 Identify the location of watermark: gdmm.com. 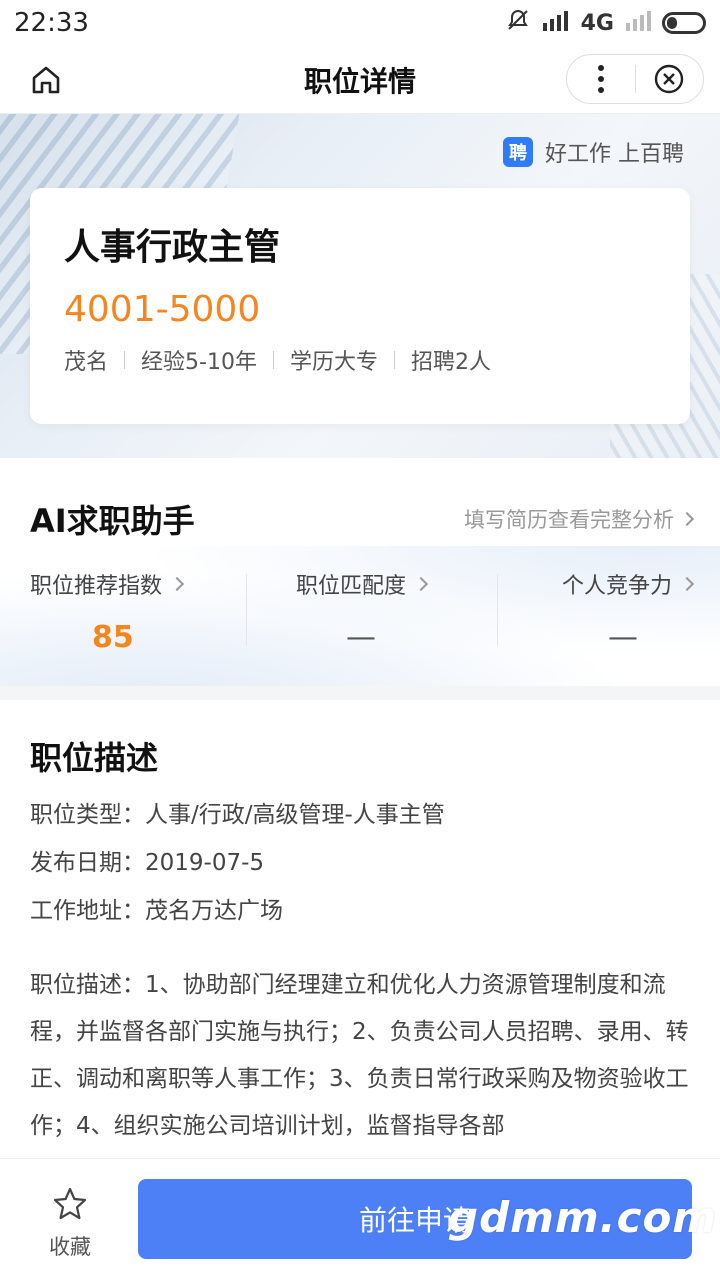
(583, 1217).